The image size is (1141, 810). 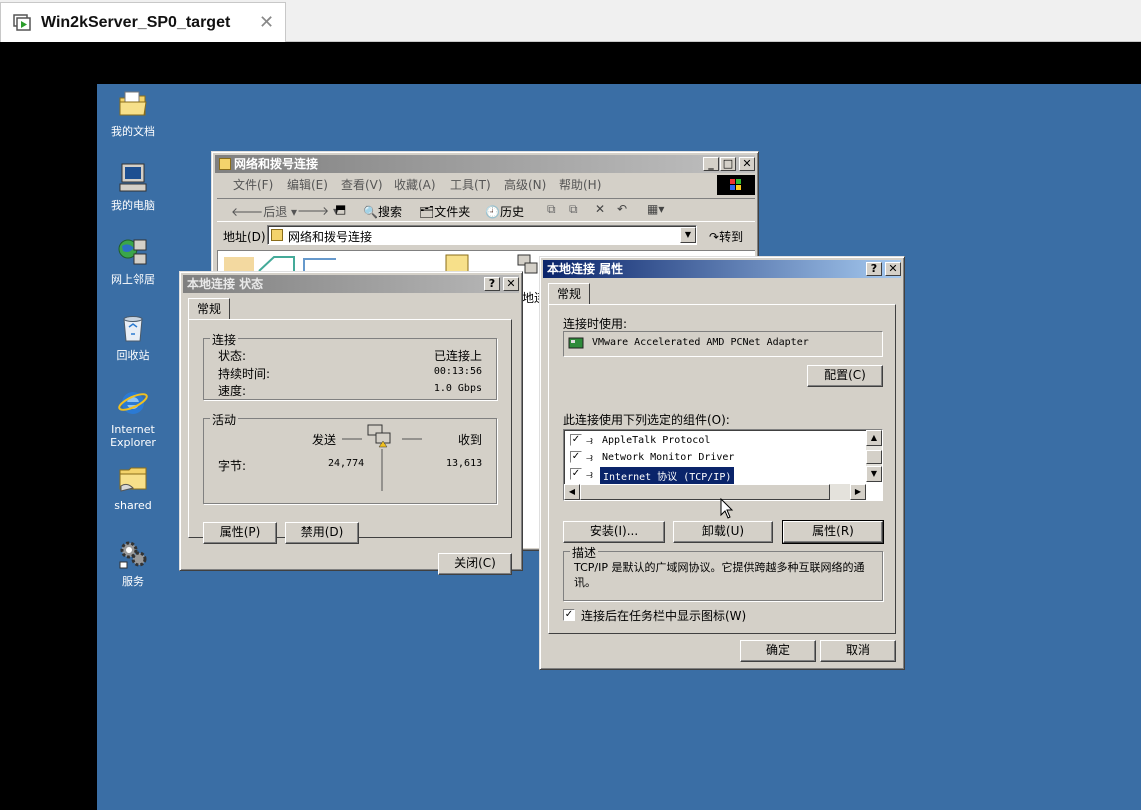 What do you see at coordinates (833, 532) in the screenshot?
I see `component-properties-button: 属性(R)` at bounding box center [833, 532].